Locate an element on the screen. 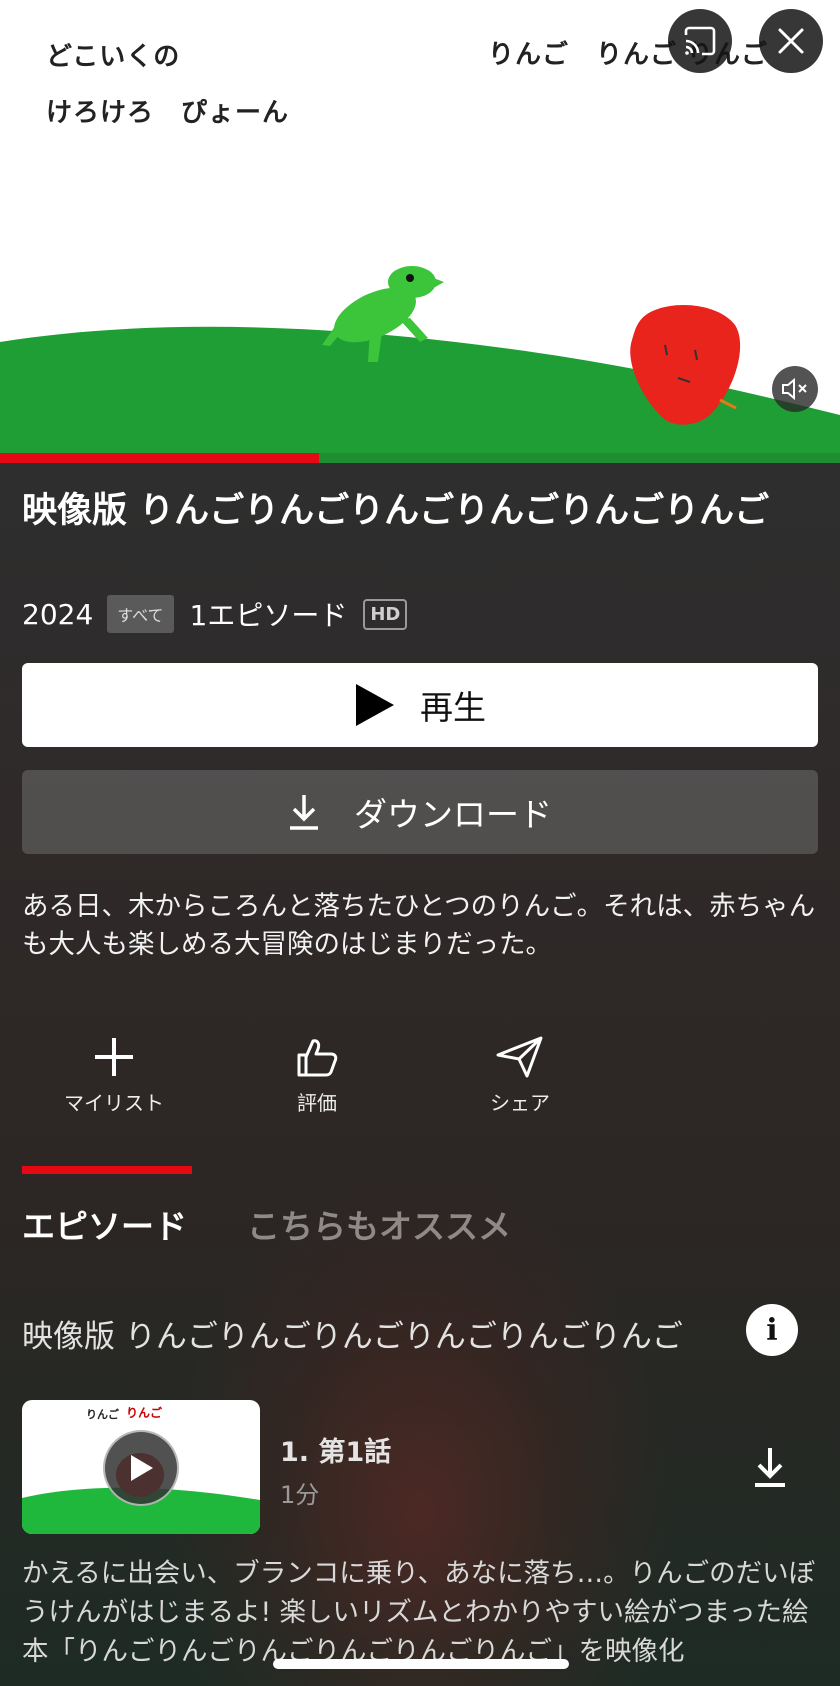  age-rating-badge: すべて is located at coordinates (140, 614).